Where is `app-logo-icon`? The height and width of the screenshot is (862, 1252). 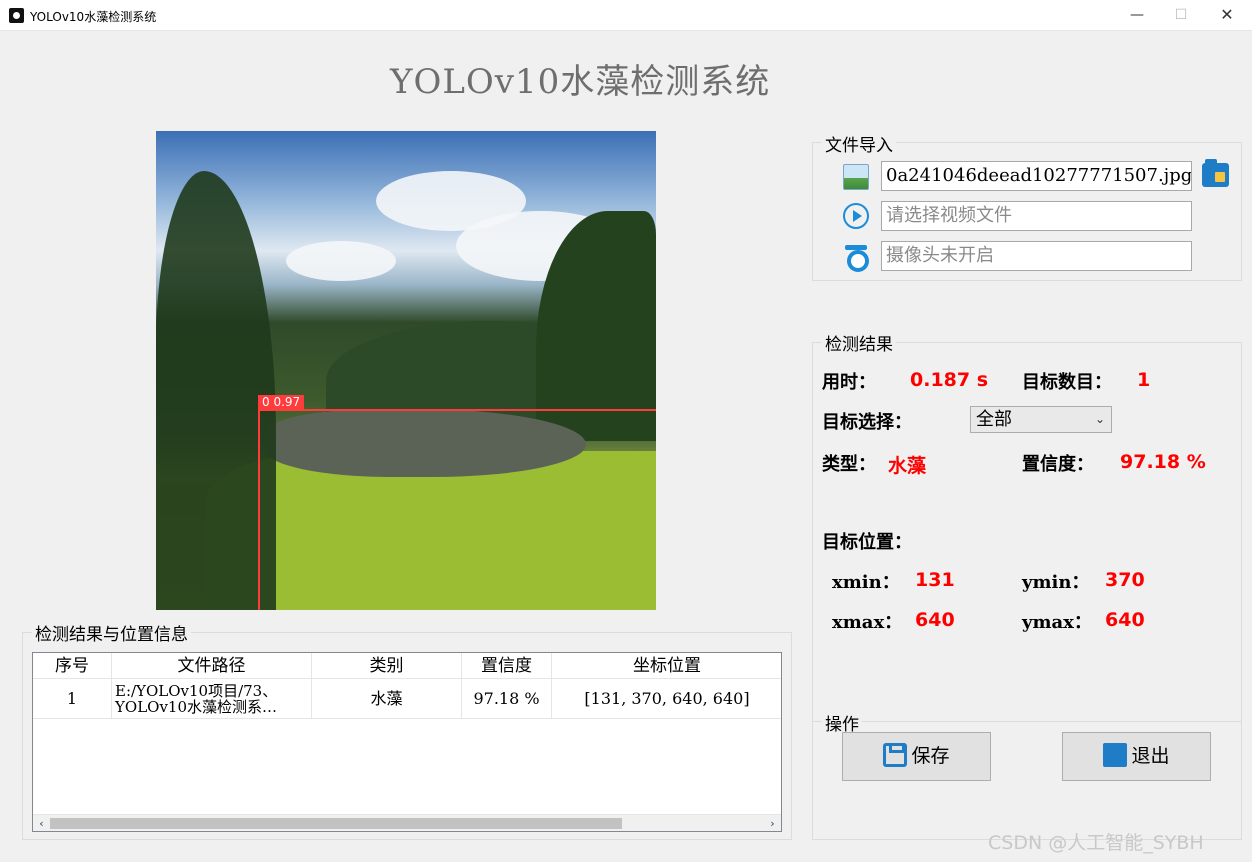
app-logo-icon is located at coordinates (16, 15).